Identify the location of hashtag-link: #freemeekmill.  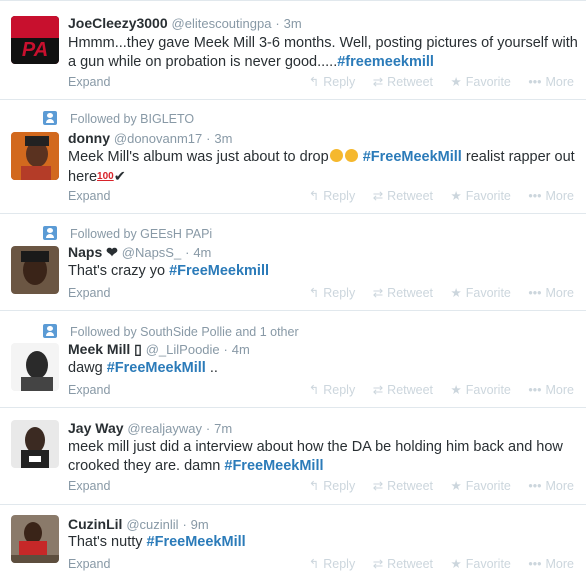
(385, 62).